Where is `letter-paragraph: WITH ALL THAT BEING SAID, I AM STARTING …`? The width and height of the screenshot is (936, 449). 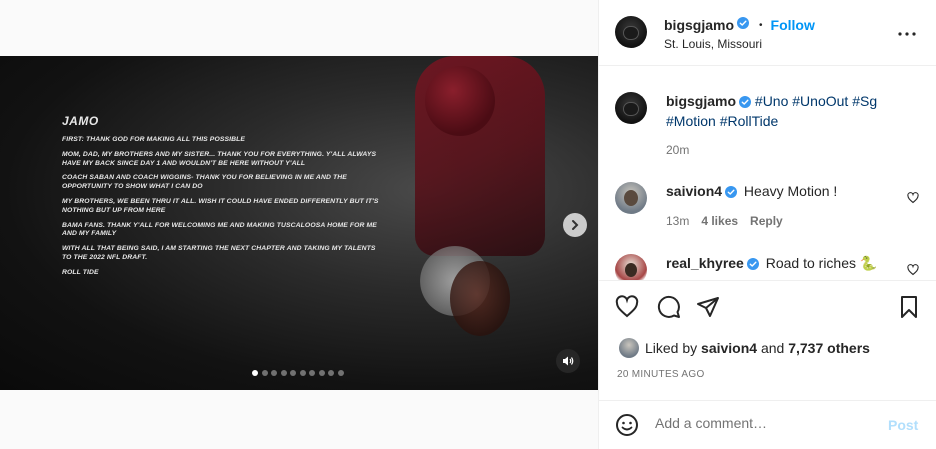
letter-paragraph: WITH ALL THAT BEING SAID, I AM STARTING … is located at coordinates (219, 253).